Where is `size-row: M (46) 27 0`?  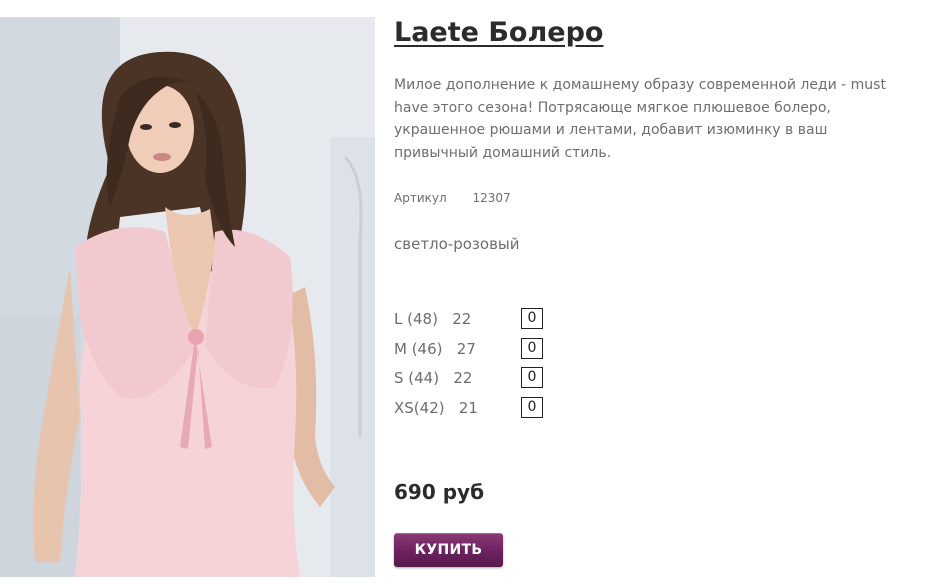
size-row: M (46) 27 0 is located at coordinates (494, 352).